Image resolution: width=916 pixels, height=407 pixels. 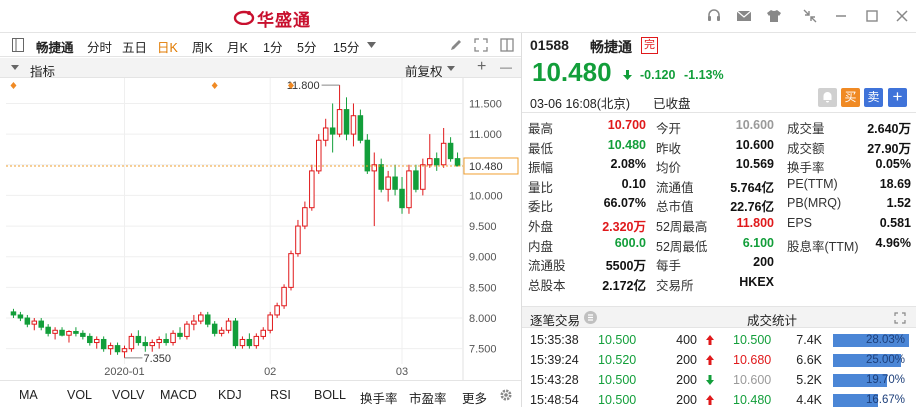 What do you see at coordinates (230, 395) in the screenshot?
I see `indicator-tab-kdj: KDJ` at bounding box center [230, 395].